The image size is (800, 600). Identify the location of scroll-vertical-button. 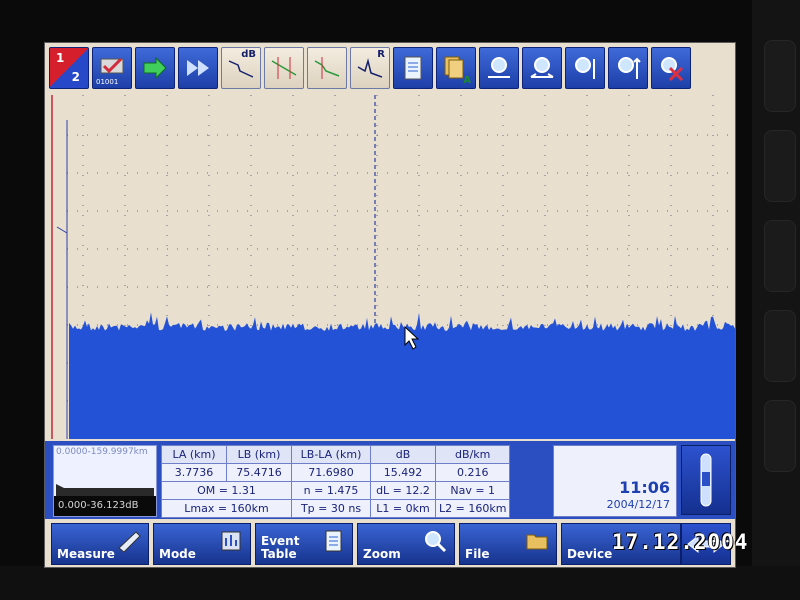
(706, 480).